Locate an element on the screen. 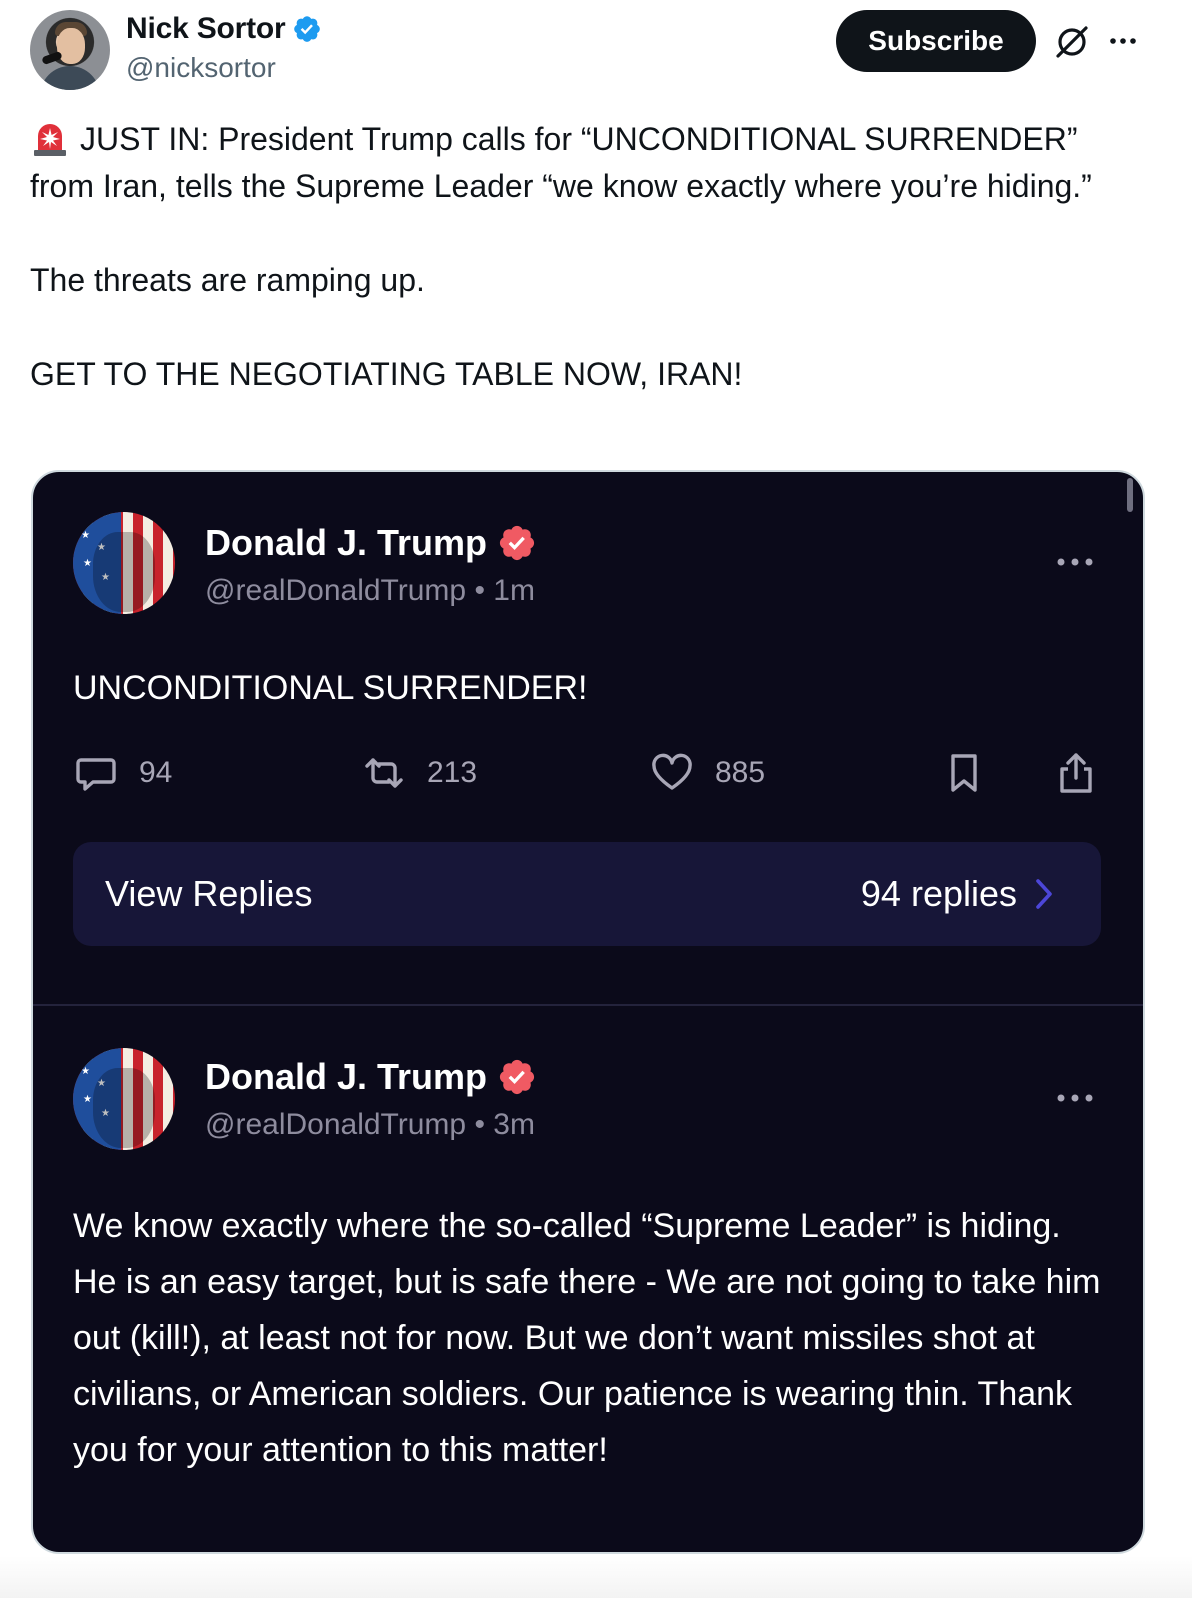 This screenshot has height=1598, width=1192. share-action is located at coordinates (1076, 773).